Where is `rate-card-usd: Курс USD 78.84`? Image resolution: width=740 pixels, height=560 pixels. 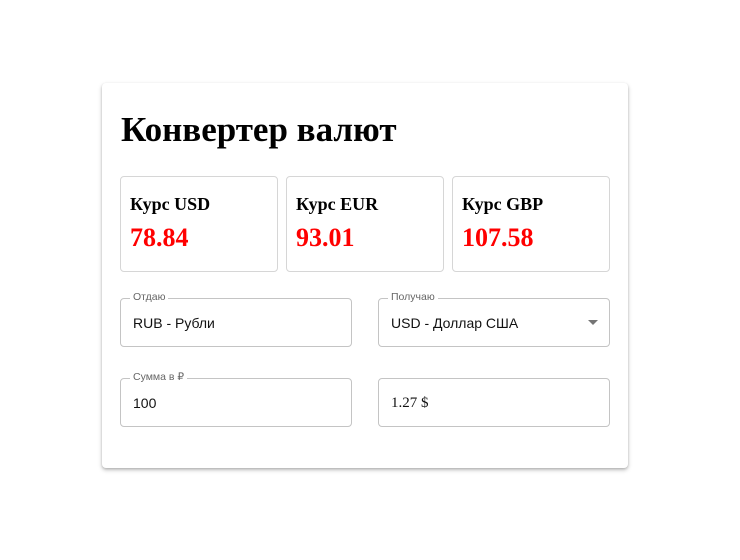
rate-card-usd: Курс USD 78.84 is located at coordinates (199, 224).